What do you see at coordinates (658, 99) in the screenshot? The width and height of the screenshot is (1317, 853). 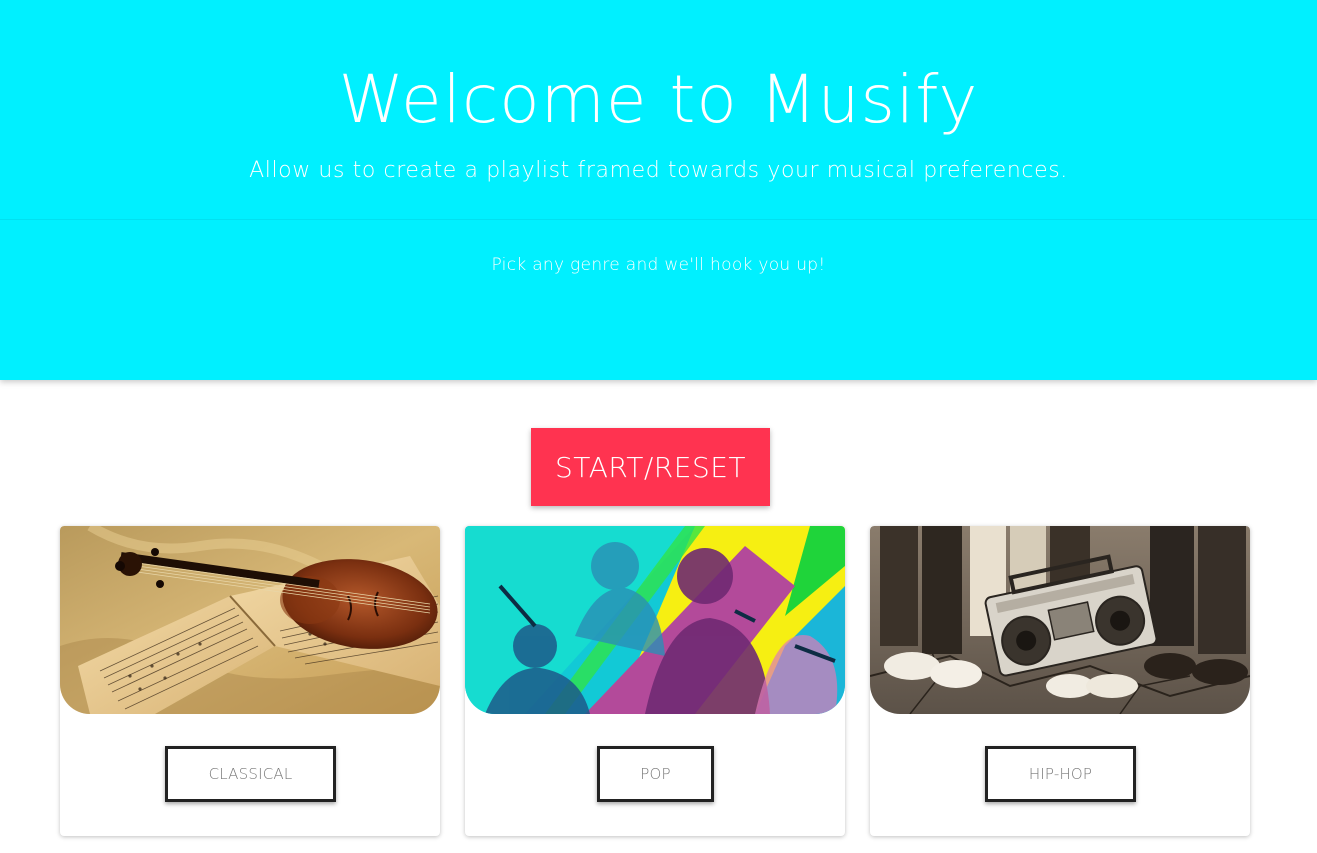 I see `page-title: Welcome to Musify` at bounding box center [658, 99].